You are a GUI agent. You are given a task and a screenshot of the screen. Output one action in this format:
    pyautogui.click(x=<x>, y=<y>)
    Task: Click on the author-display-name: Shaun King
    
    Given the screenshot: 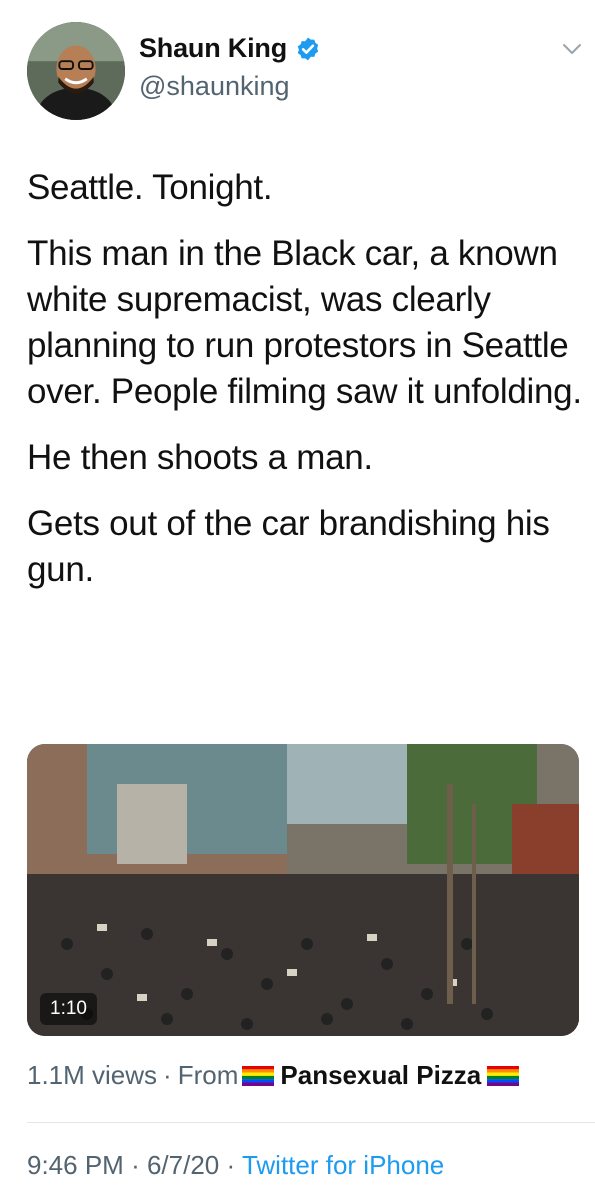 What is the action you would take?
    pyautogui.click(x=213, y=48)
    